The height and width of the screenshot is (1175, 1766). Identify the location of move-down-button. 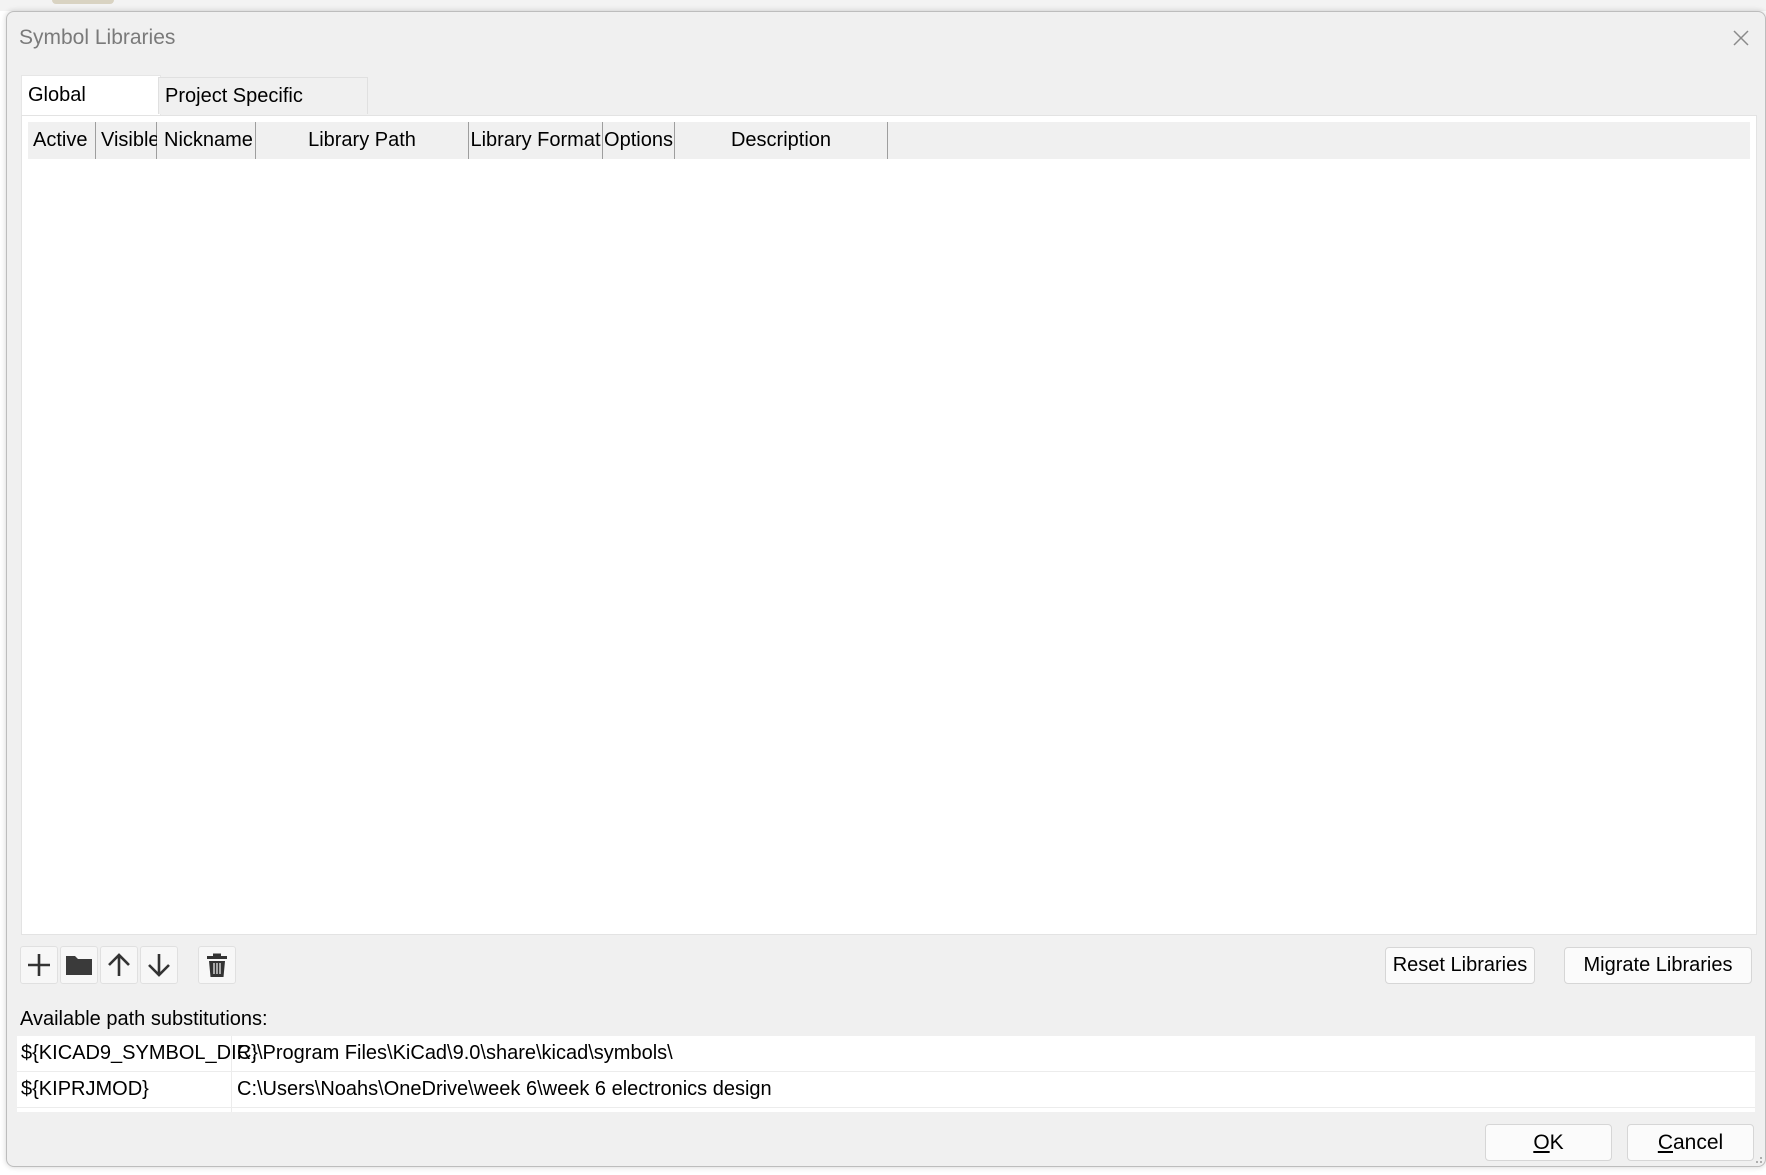
(159, 965).